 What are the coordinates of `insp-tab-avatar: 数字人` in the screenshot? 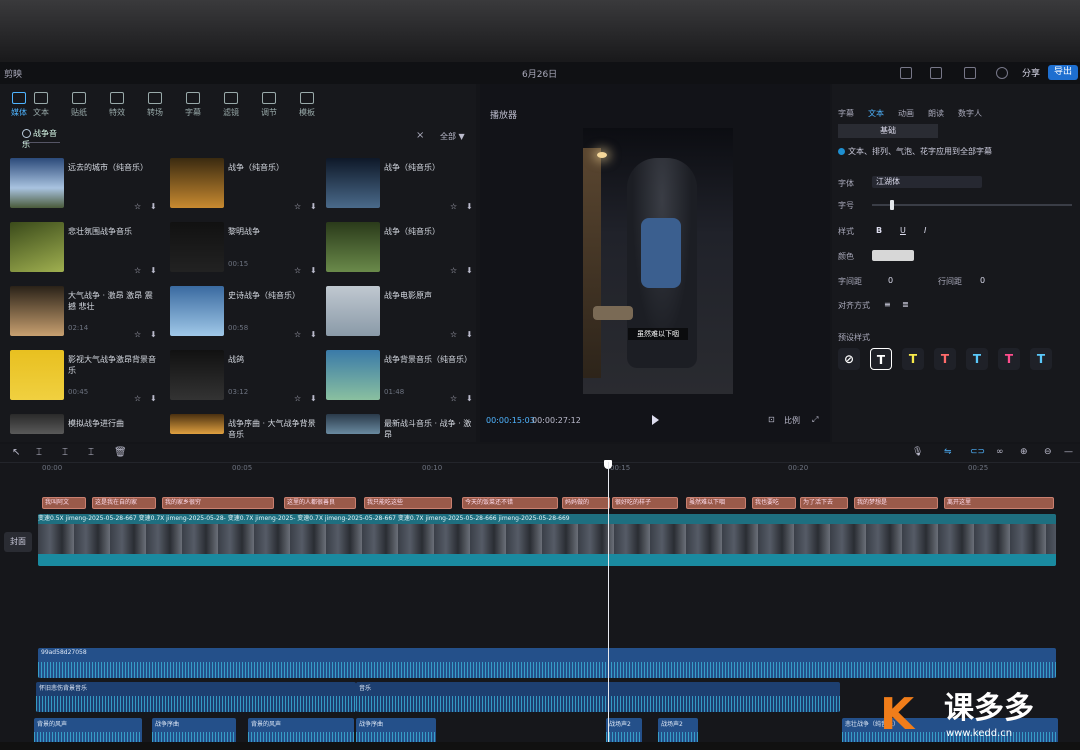 It's located at (970, 113).